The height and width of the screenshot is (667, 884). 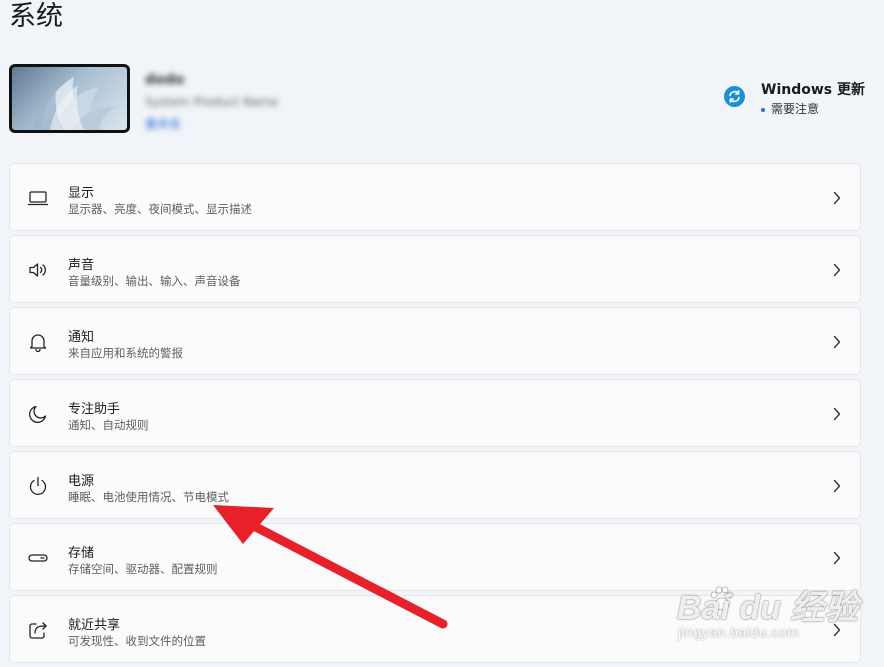 What do you see at coordinates (739, 632) in the screenshot?
I see `watermark-url: jingyan.baidu.com` at bounding box center [739, 632].